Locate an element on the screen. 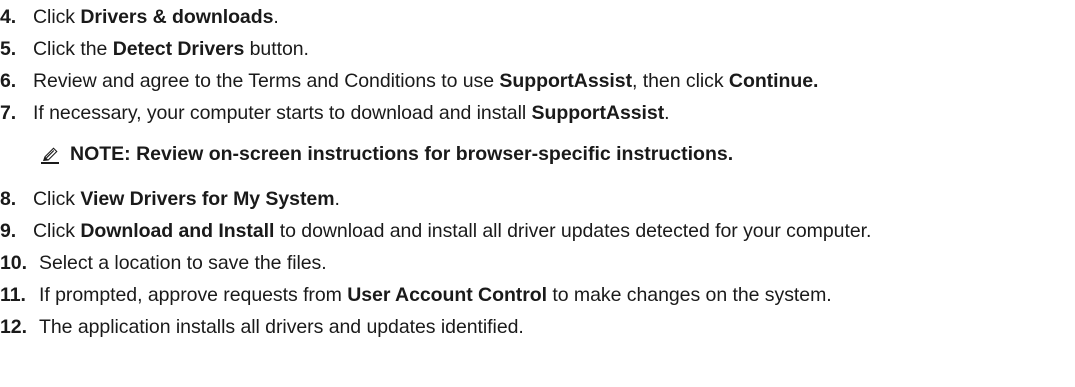 This screenshot has height=387, width=1075. step-number: 10. is located at coordinates (13, 263).